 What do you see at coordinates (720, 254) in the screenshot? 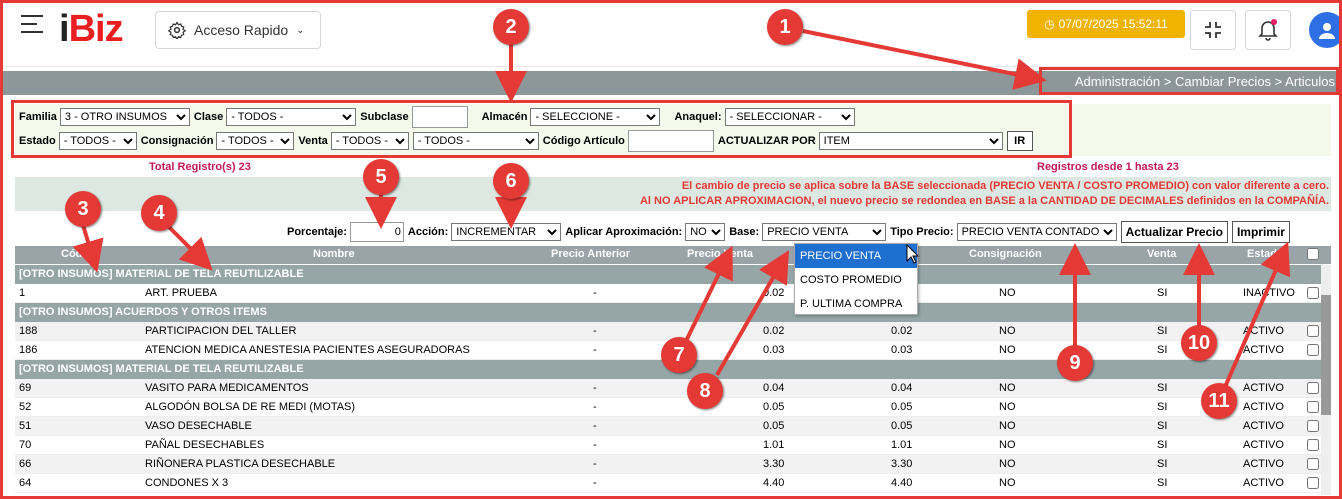
I see `col-precio-venta: Precio Venta` at bounding box center [720, 254].